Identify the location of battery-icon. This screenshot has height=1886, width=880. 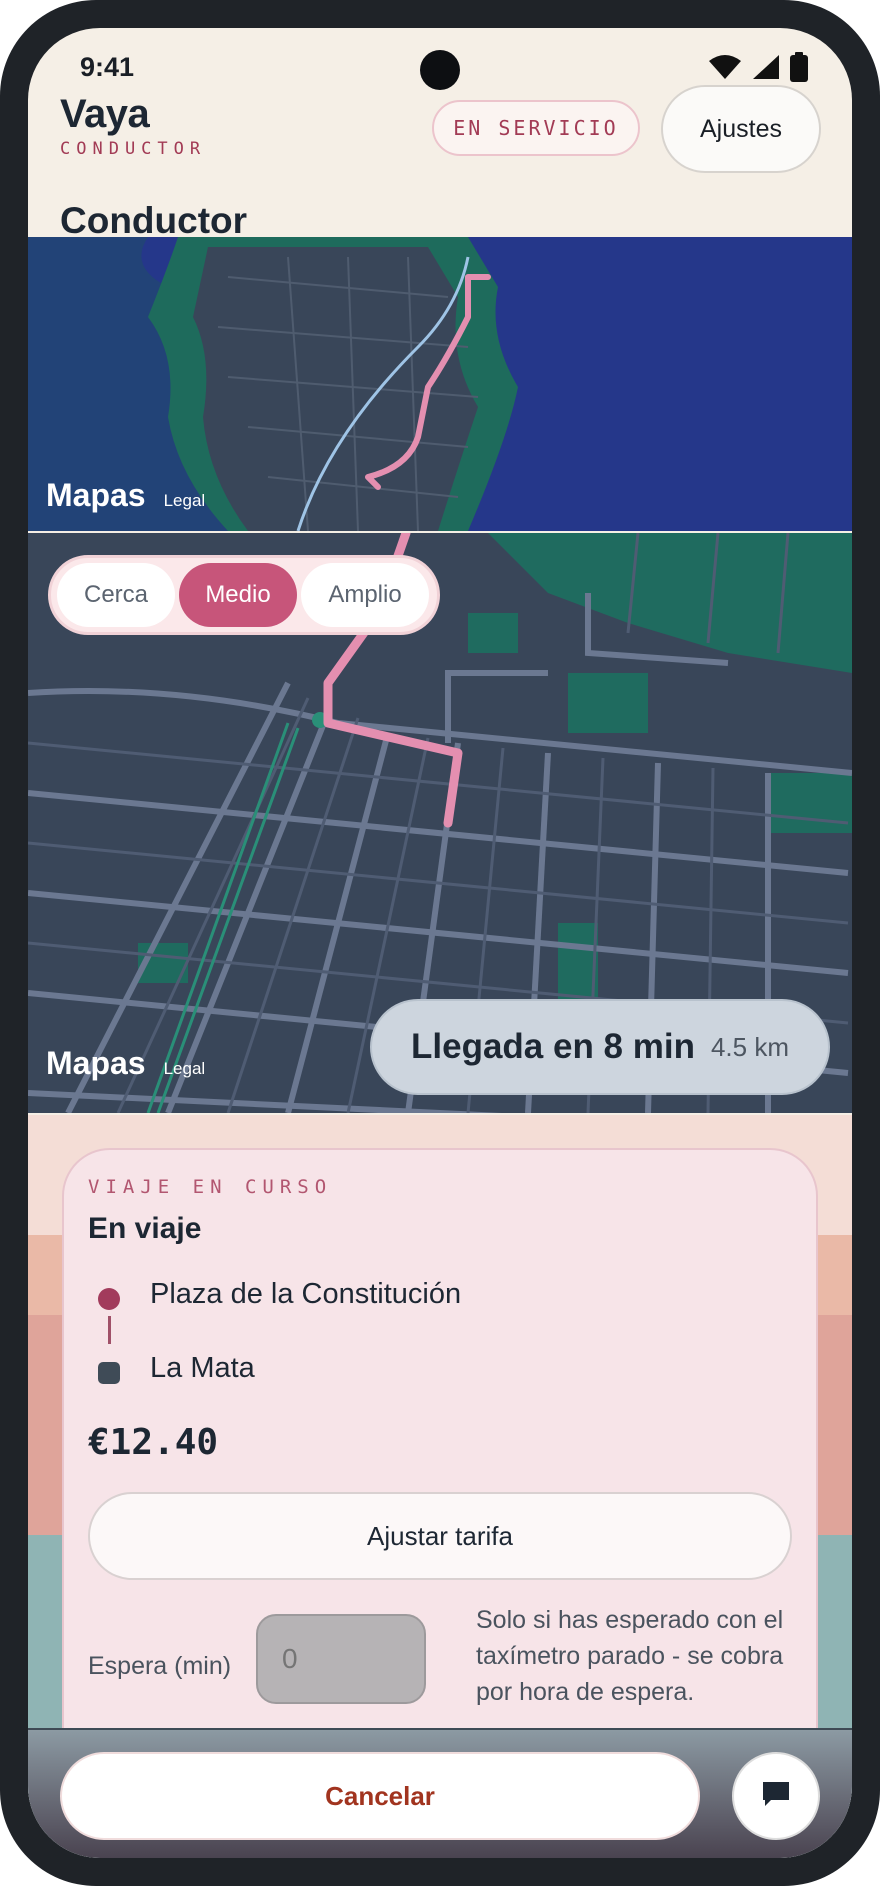
(799, 67).